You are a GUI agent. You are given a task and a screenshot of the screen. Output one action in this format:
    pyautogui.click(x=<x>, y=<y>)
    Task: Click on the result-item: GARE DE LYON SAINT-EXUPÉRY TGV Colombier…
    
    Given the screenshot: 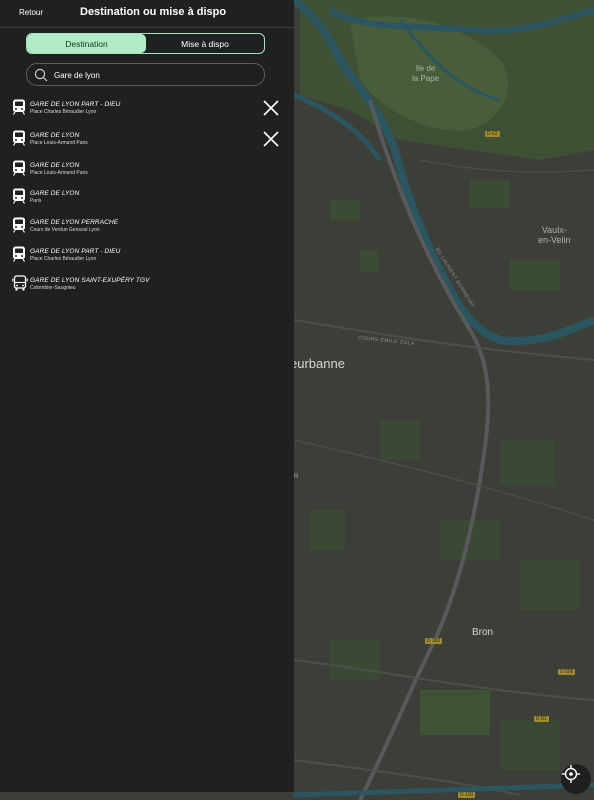 What is the action you would take?
    pyautogui.click(x=147, y=285)
    